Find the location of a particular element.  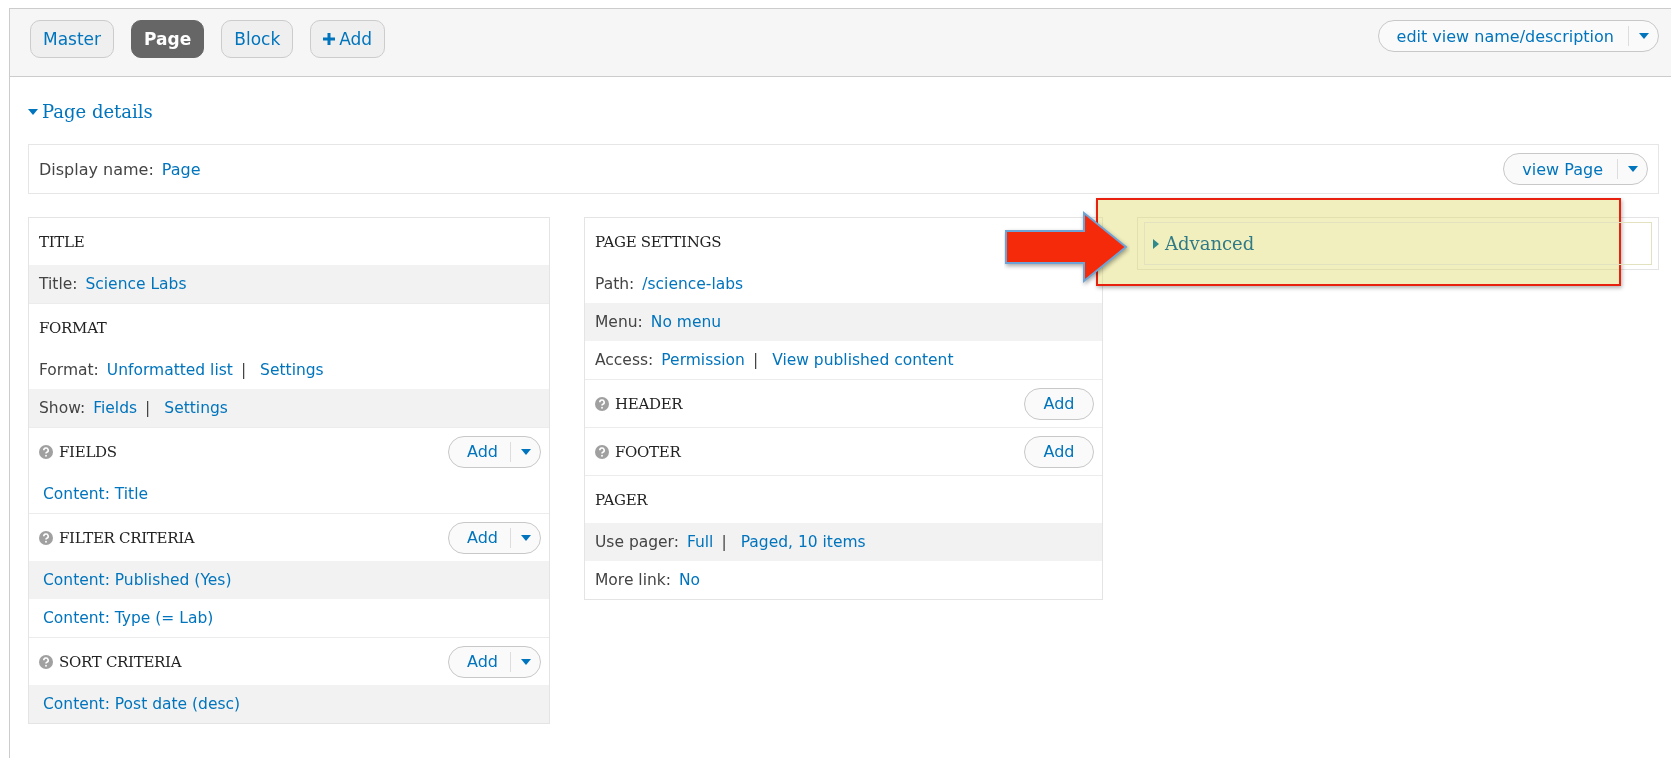

section-title: FORMAT is located at coordinates (73, 327).